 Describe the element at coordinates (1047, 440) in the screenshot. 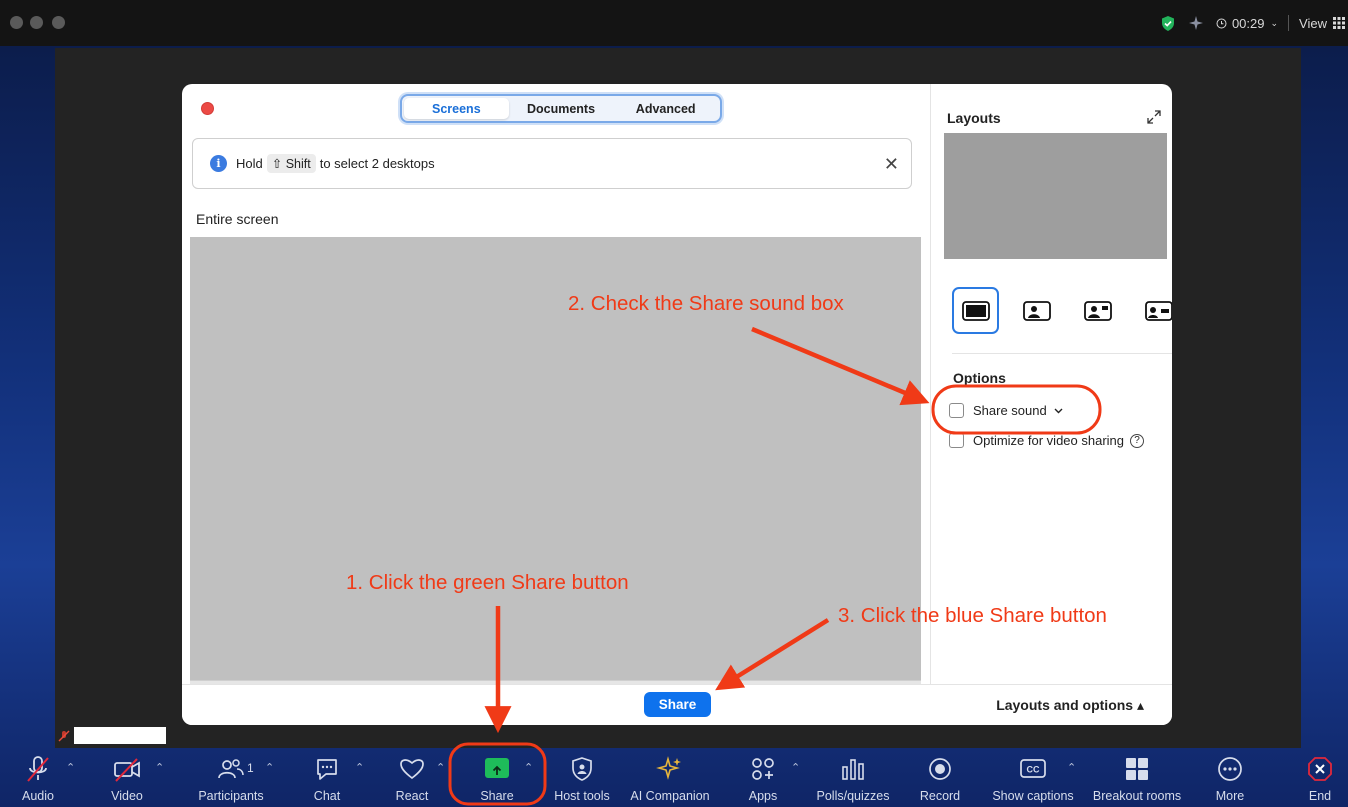

I see `optimize-video-option: Optimize for video sharing ?` at that location.